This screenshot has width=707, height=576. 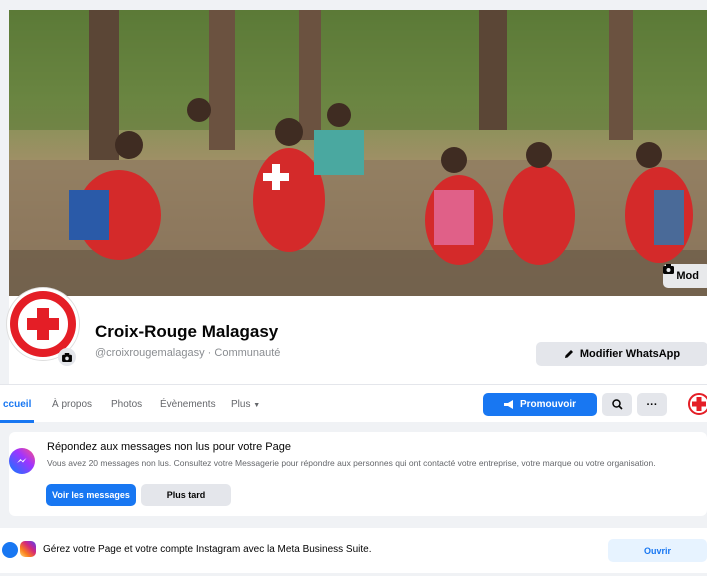 What do you see at coordinates (548, 404) in the screenshot?
I see `promote-label: Promouvoir` at bounding box center [548, 404].